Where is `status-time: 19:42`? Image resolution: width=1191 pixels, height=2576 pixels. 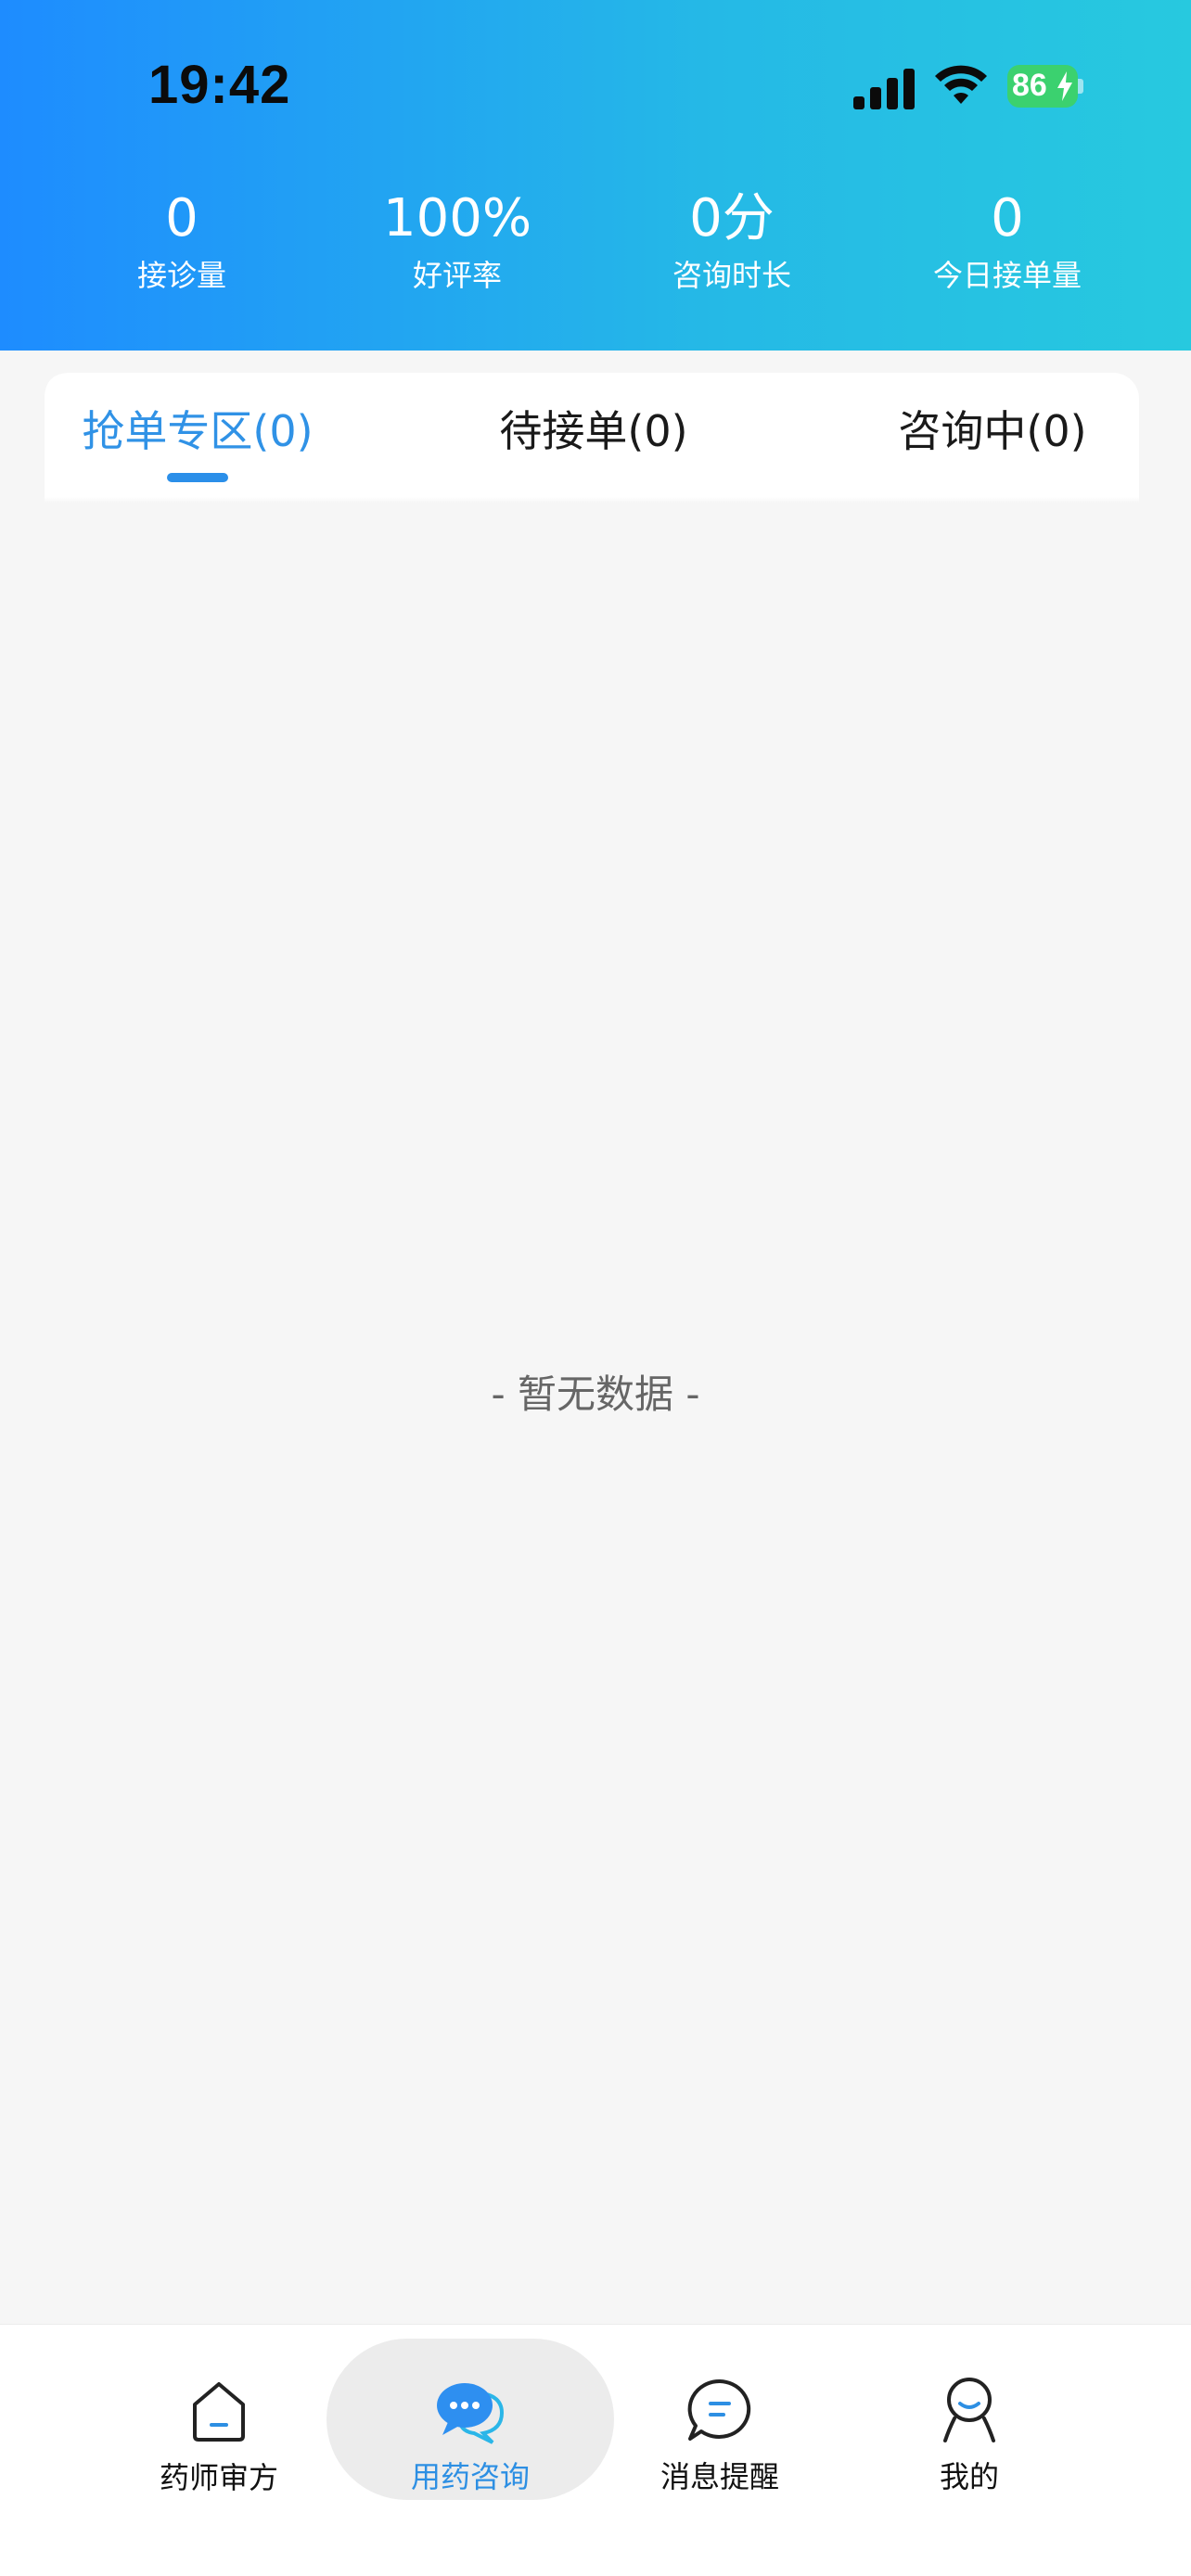 status-time: 19:42 is located at coordinates (219, 85).